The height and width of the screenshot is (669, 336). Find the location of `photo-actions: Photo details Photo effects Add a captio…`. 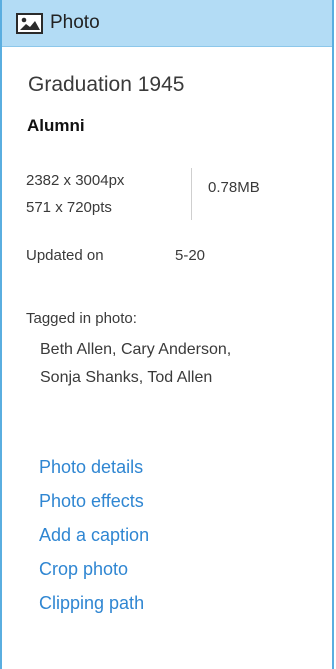

photo-actions: Photo details Photo effects Add a captio… is located at coordinates (94, 535).